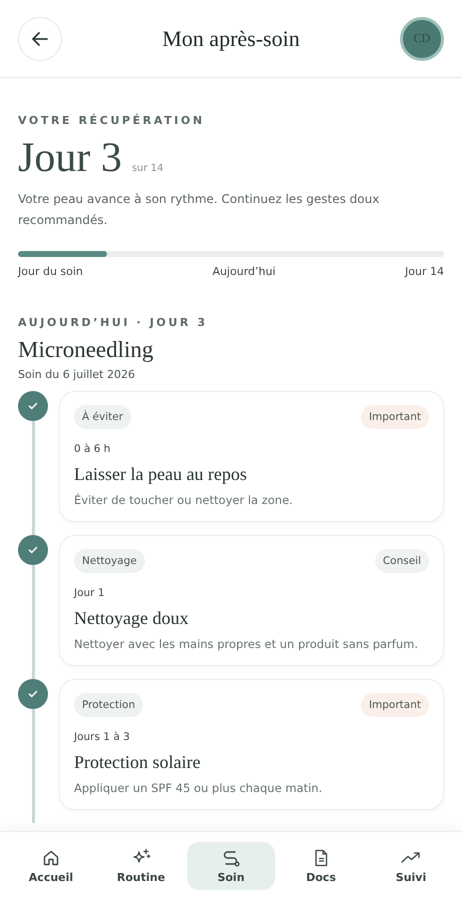  Describe the element at coordinates (184, 500) in the screenshot. I see `step-description: Éviter de toucher ou nettoyer la zone.` at that location.